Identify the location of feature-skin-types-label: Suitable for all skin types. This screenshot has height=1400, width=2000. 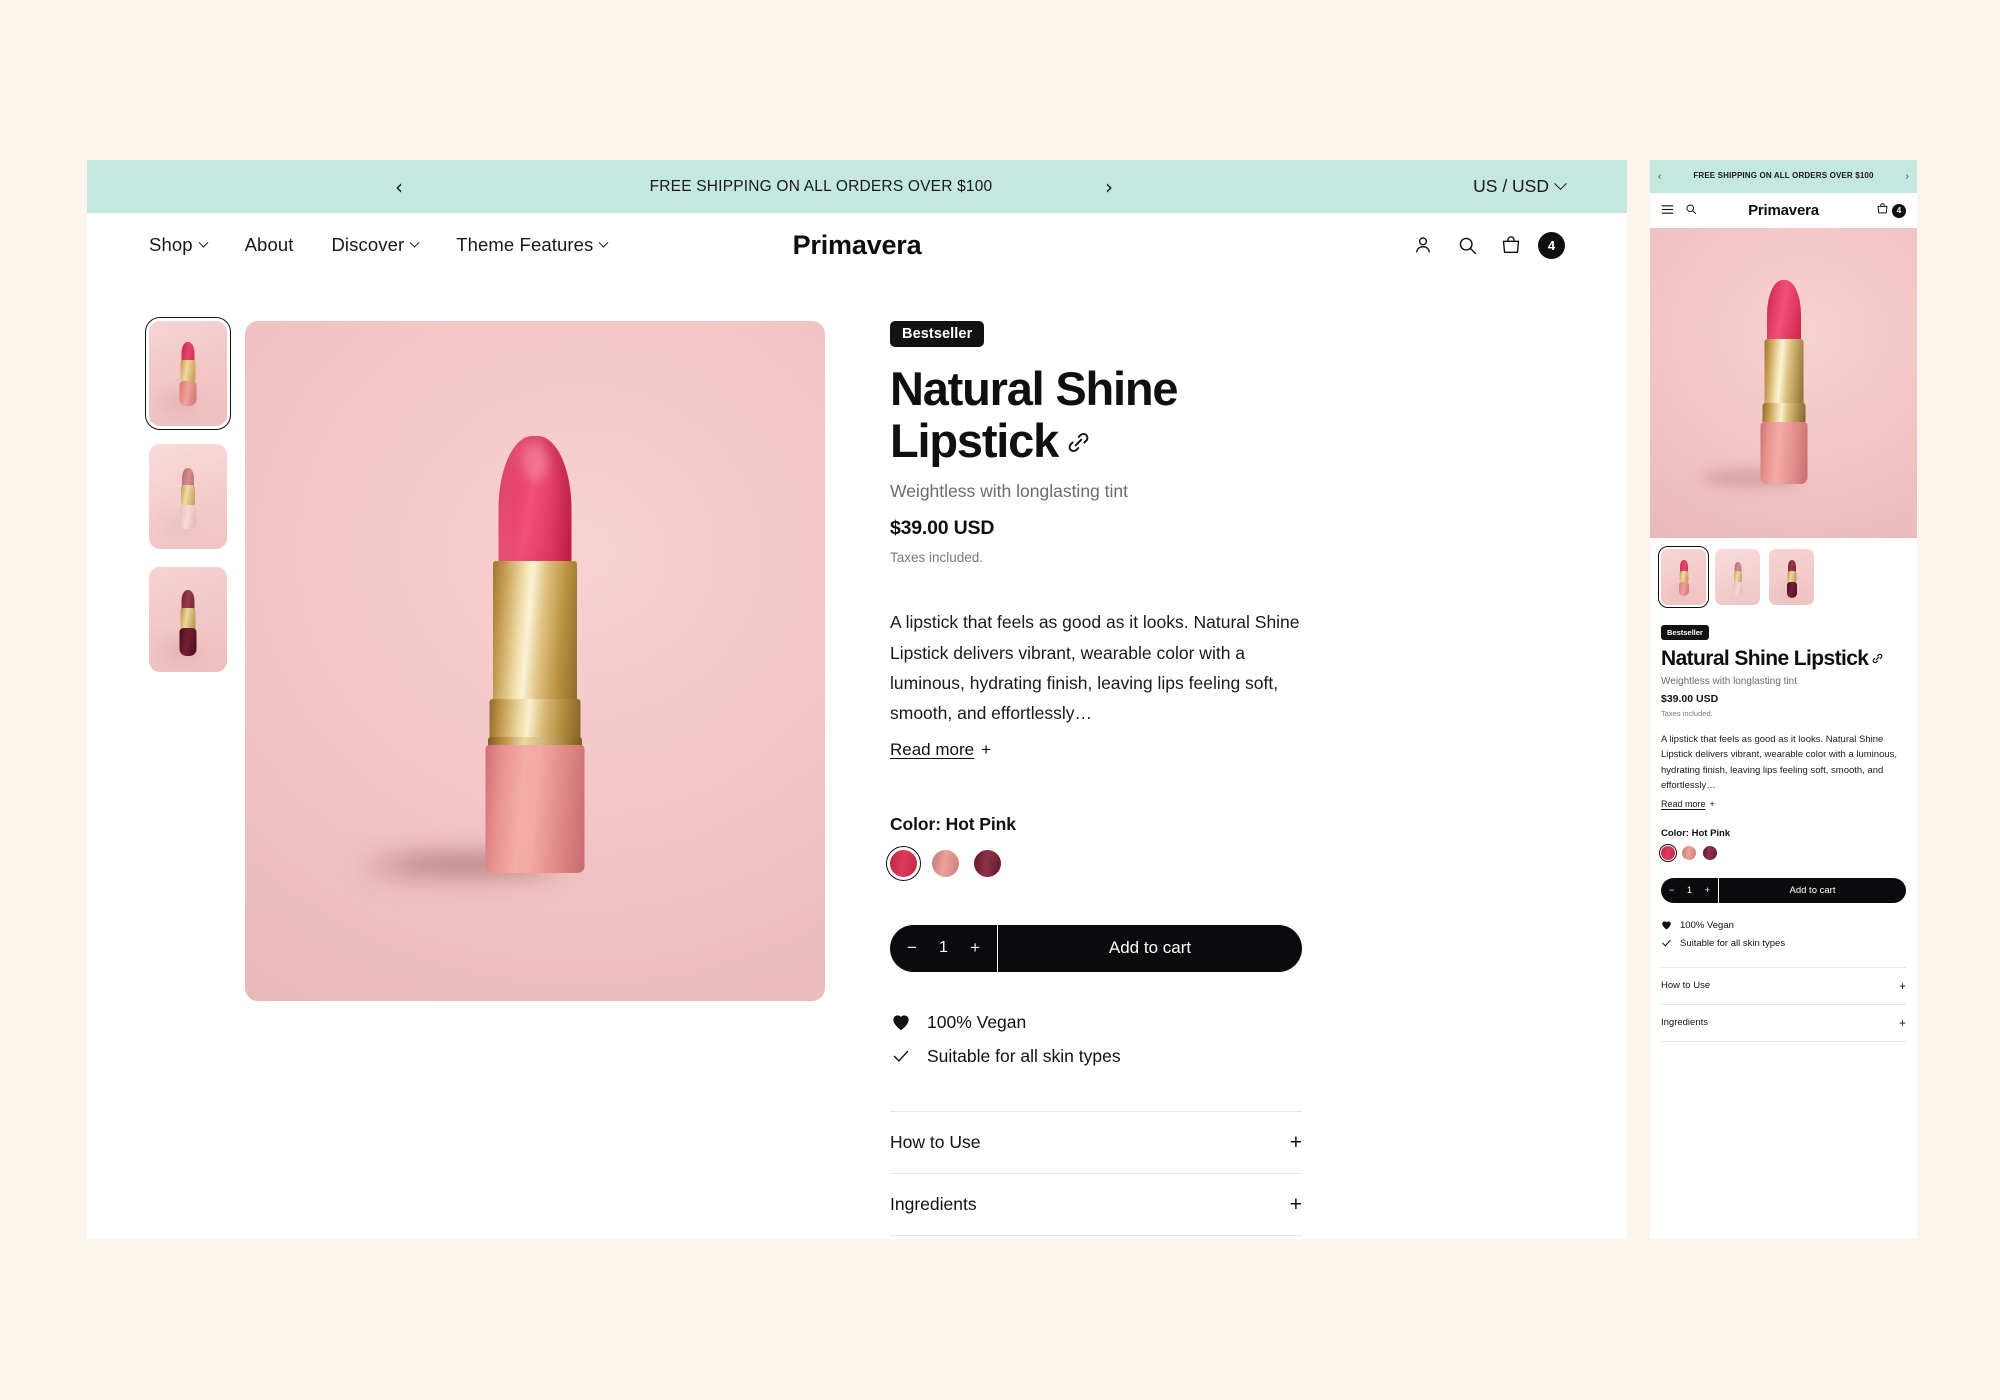
(1024, 1055).